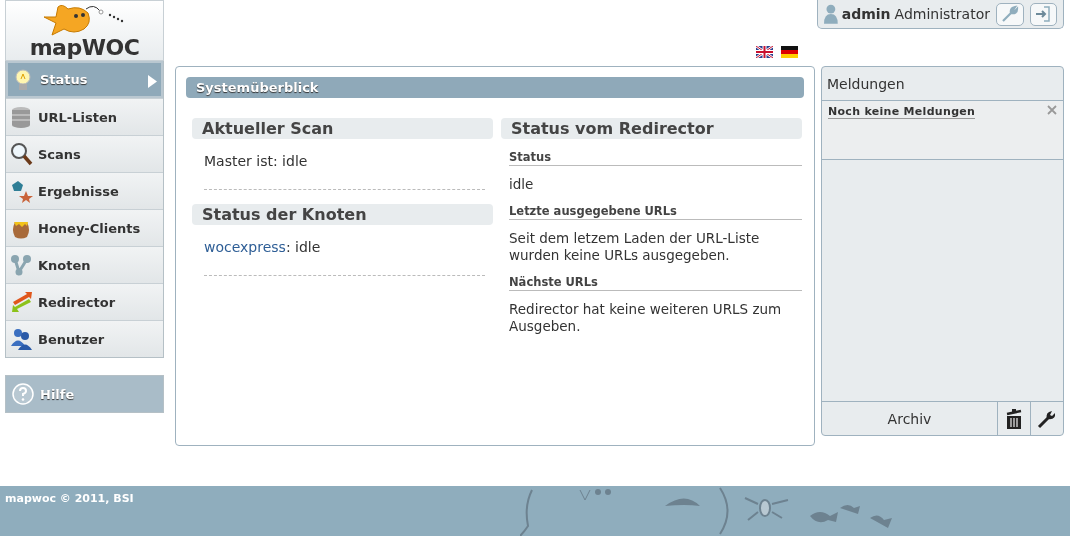 The image size is (1070, 536). I want to click on message-text: Noch keine Meldungen, so click(902, 112).